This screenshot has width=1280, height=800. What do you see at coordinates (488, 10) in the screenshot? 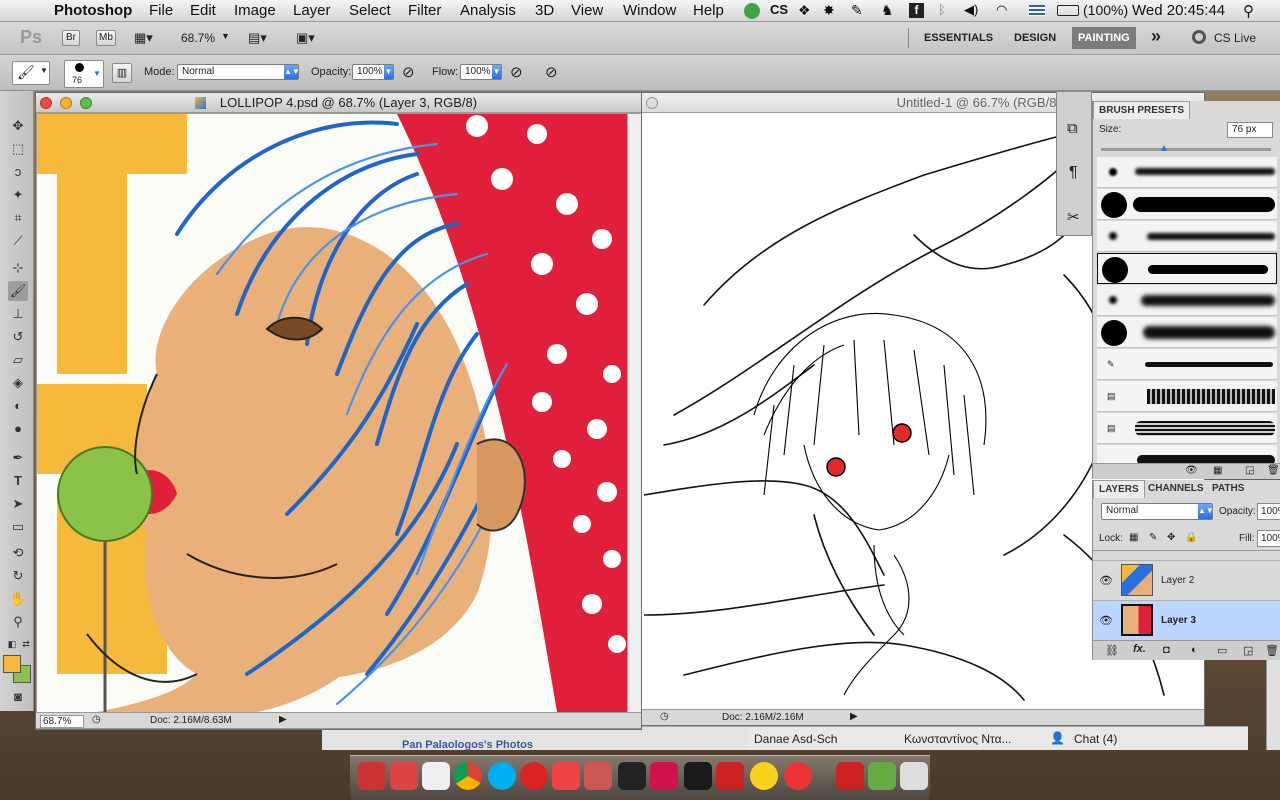
I see `menu-analysis: Analysis` at bounding box center [488, 10].